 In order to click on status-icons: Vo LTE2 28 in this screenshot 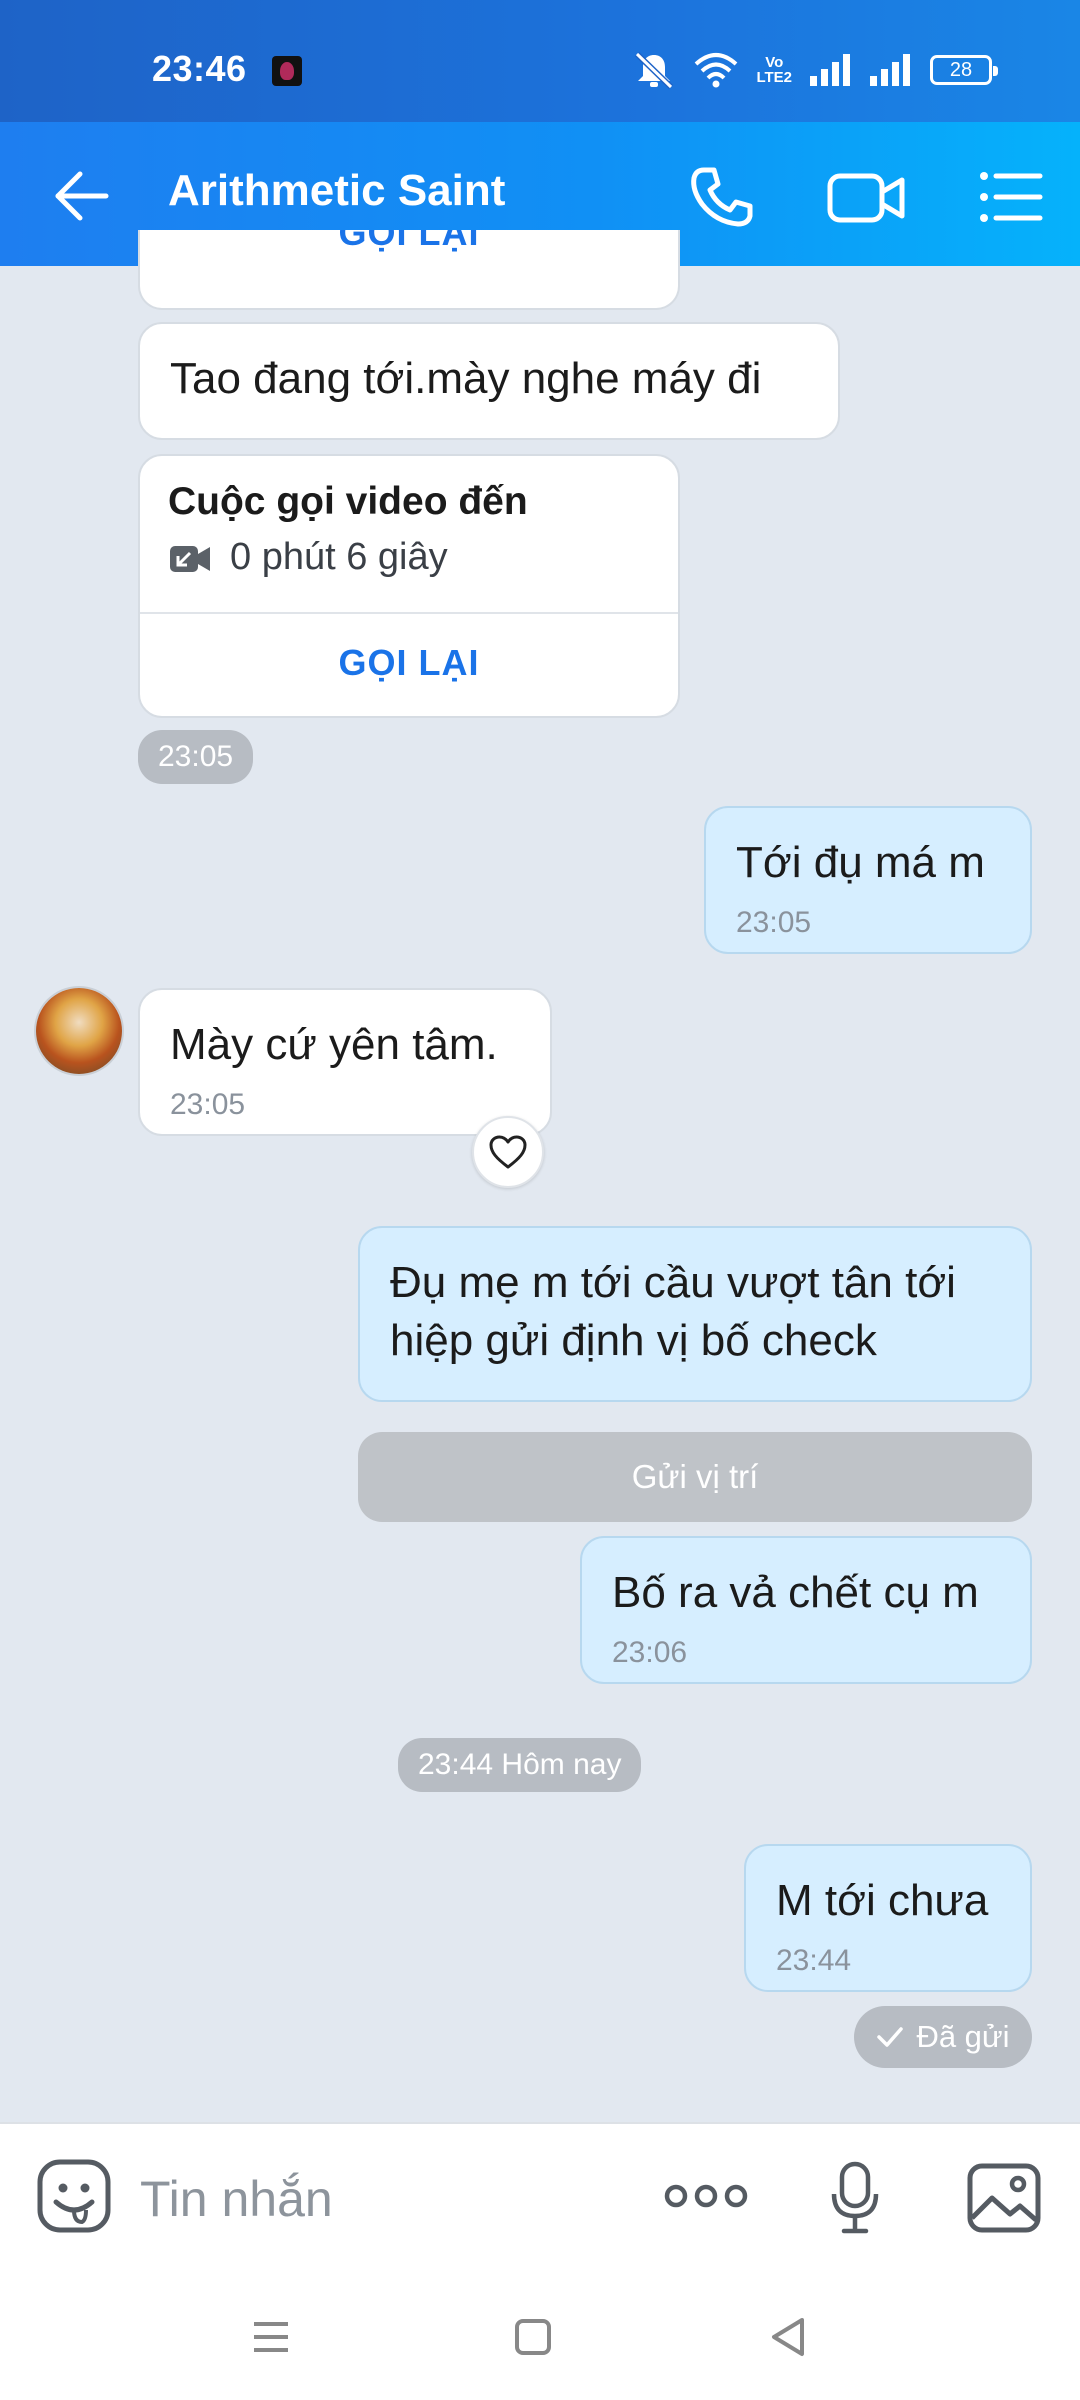, I will do `click(815, 70)`.